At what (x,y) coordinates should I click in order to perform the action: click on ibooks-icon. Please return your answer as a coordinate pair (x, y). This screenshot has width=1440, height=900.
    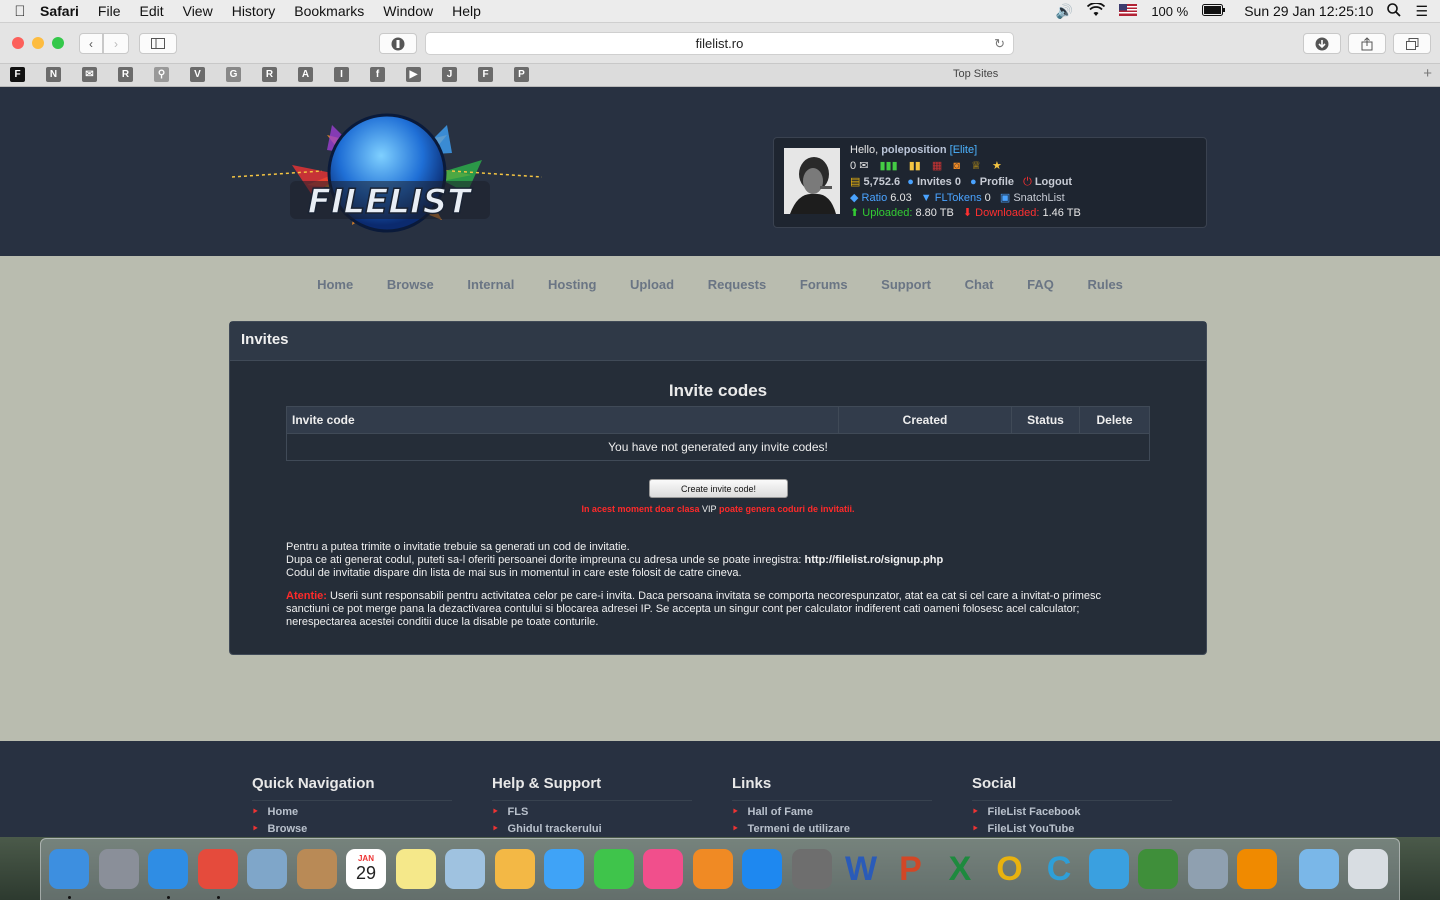
    Looking at the image, I should click on (712, 869).